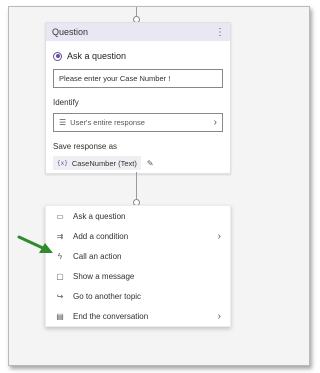  What do you see at coordinates (104, 276) in the screenshot?
I see `menu-item-label: Show a message` at bounding box center [104, 276].